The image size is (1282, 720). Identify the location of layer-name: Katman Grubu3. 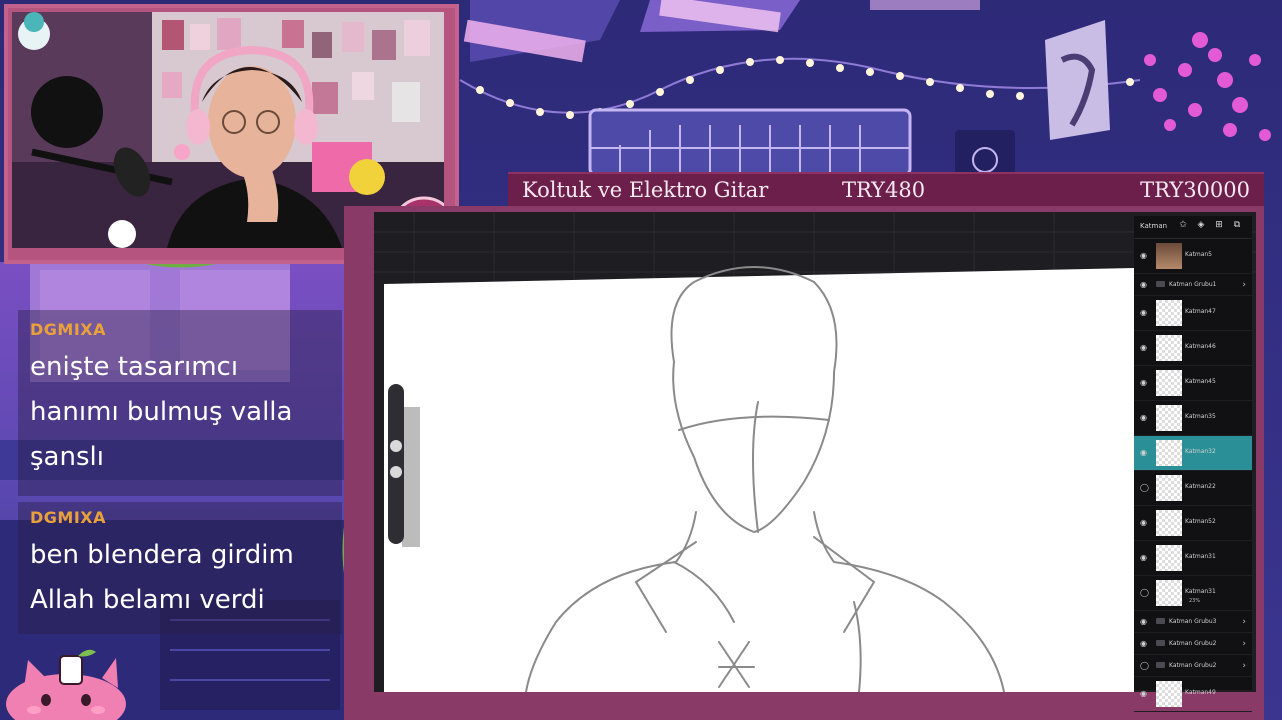
(1193, 621).